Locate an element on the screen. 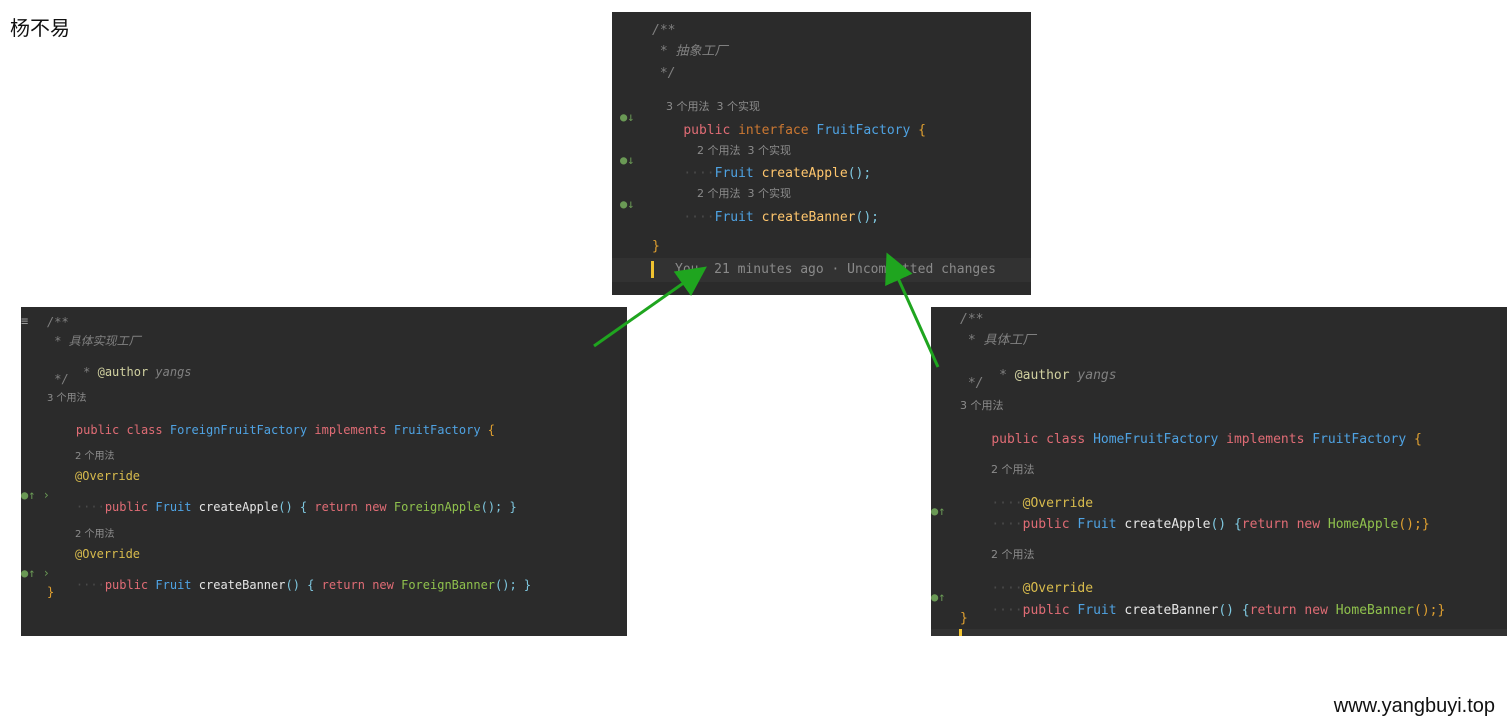 This screenshot has height=728, width=1507. implements-arrows is located at coordinates (766, 310).